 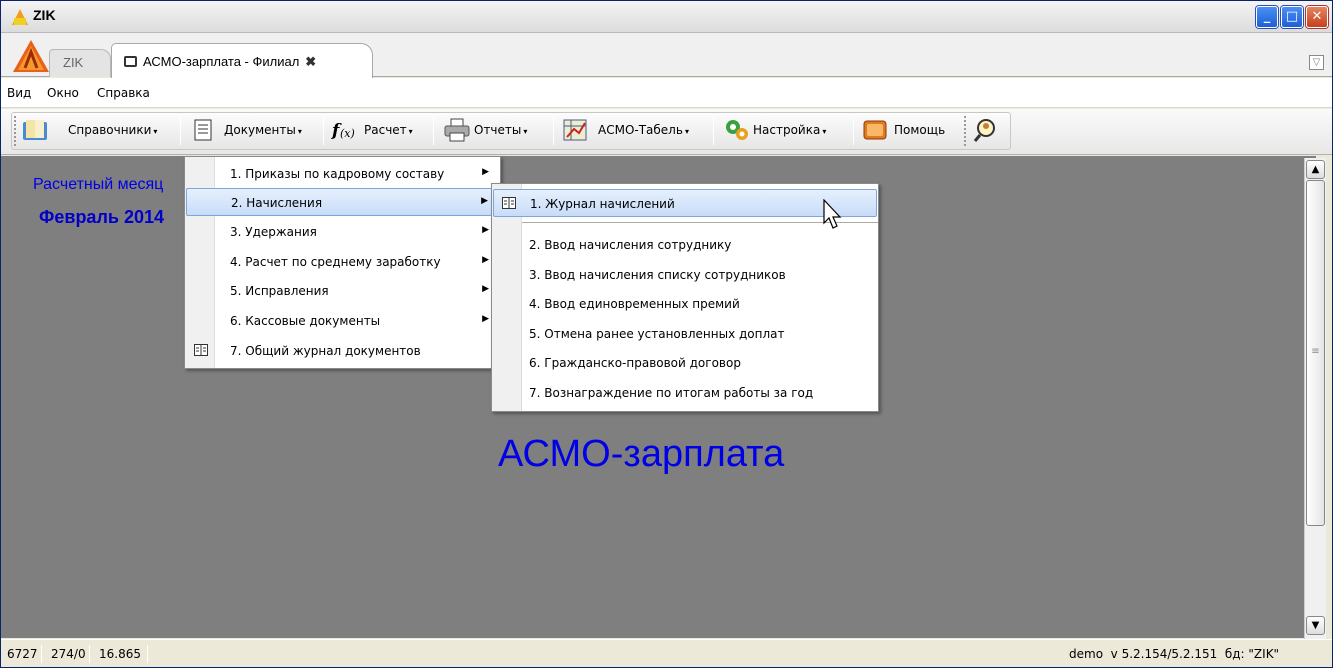 I want to click on menu-item-cash-documents: 6. Кассовые документы ▶, so click(x=342, y=321).